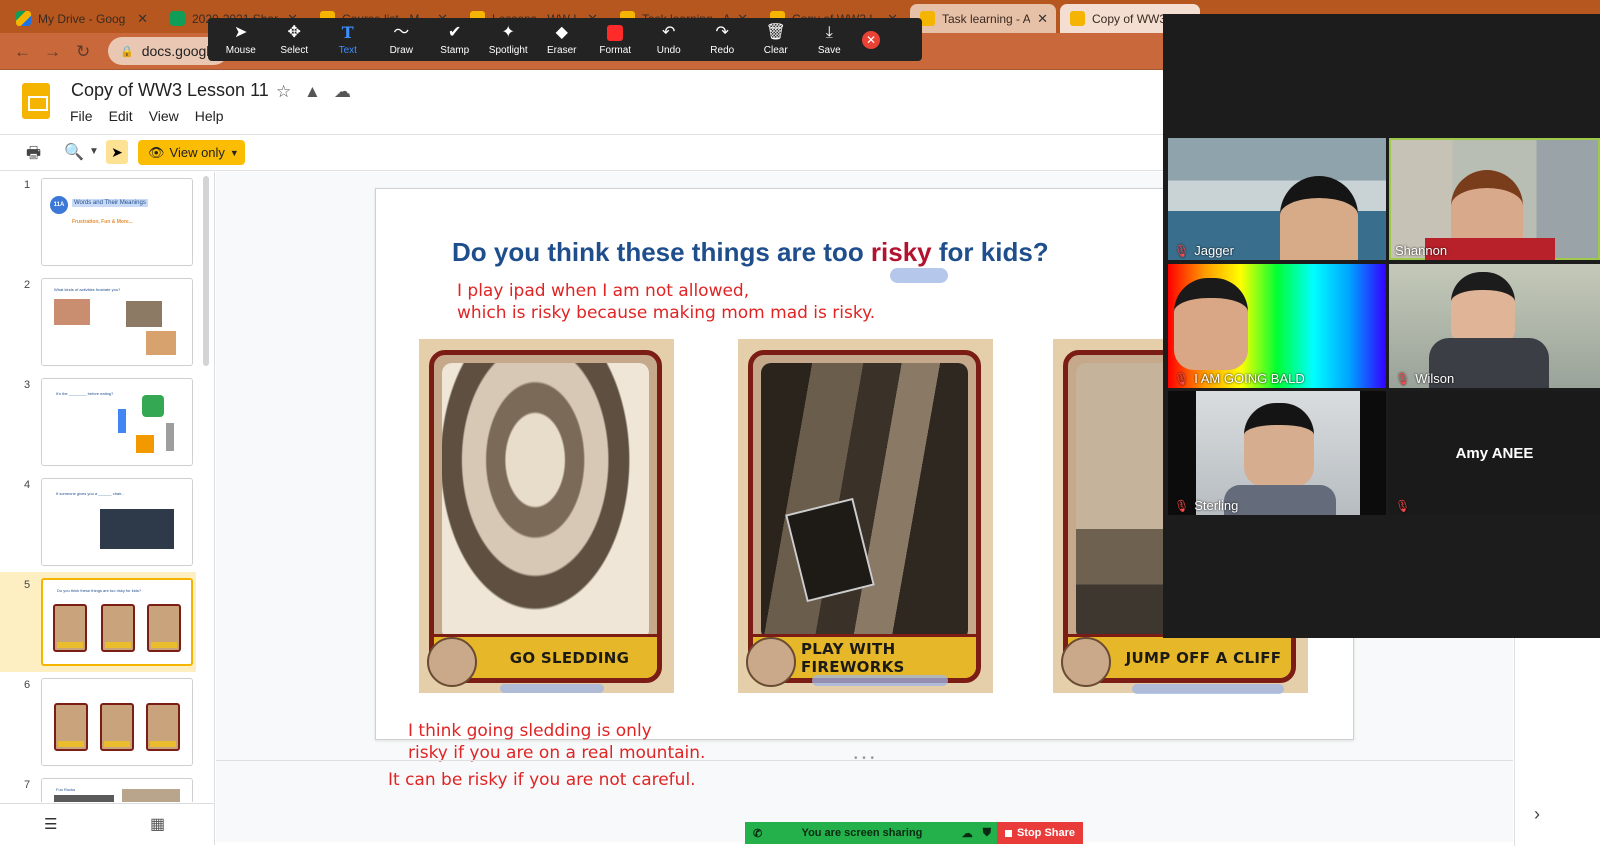  I want to click on activity-card: PLAY WITH FIREWORKS, so click(865, 516).